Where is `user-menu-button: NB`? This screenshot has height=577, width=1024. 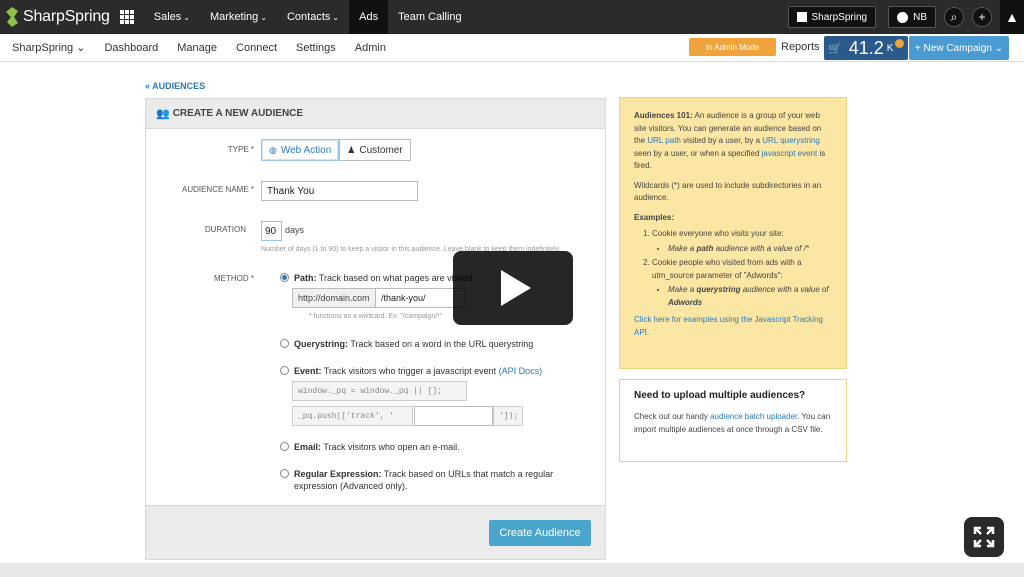
user-menu-button: NB is located at coordinates (912, 17).